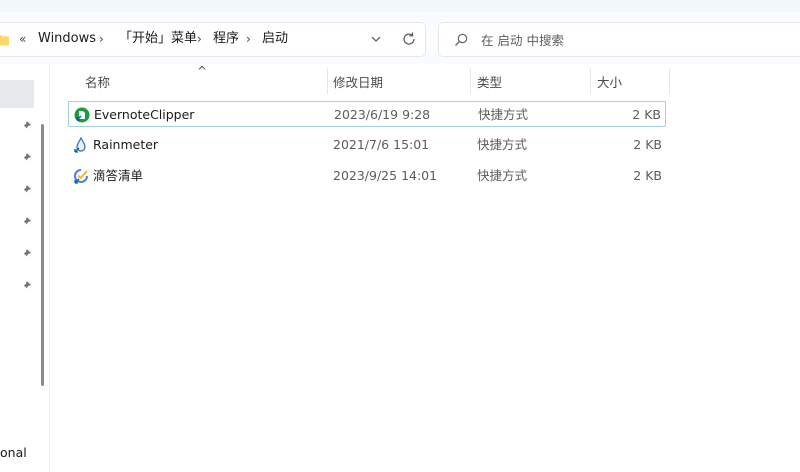  What do you see at coordinates (609, 81) in the screenshot?
I see `column-header-size: 大小` at bounding box center [609, 81].